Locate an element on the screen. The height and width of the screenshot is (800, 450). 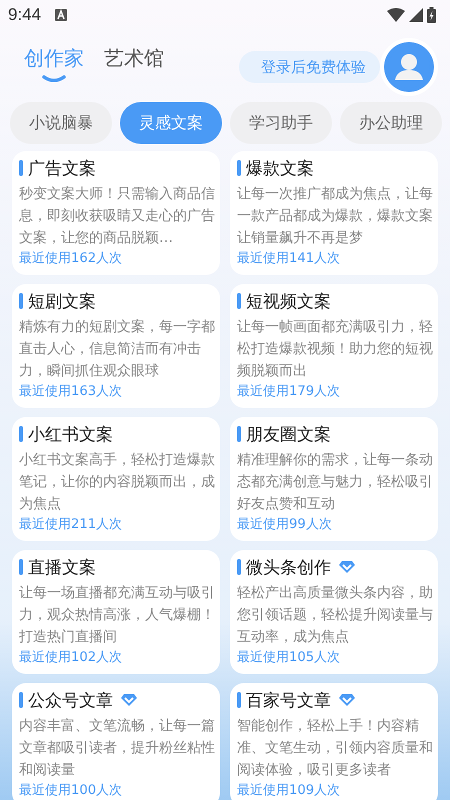
tab-indicator-icon is located at coordinates (54, 78).